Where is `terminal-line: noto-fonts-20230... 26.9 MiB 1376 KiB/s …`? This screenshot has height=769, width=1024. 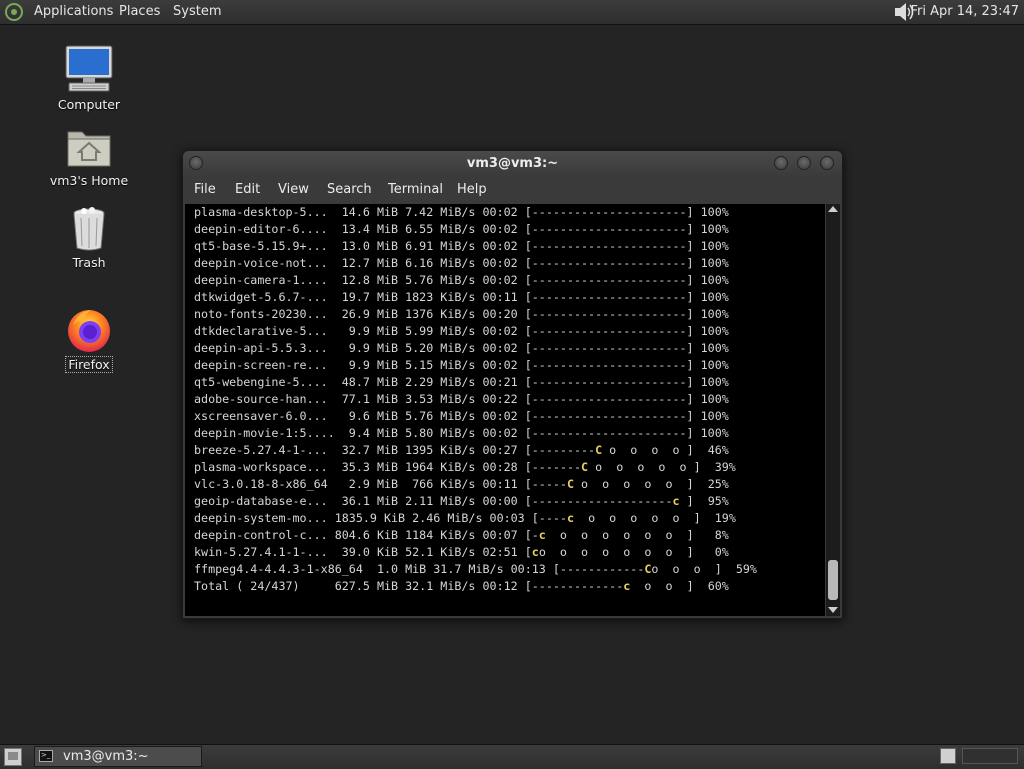 terminal-line: noto-fonts-20230... 26.9 MiB 1376 KiB/s … is located at coordinates (461, 314).